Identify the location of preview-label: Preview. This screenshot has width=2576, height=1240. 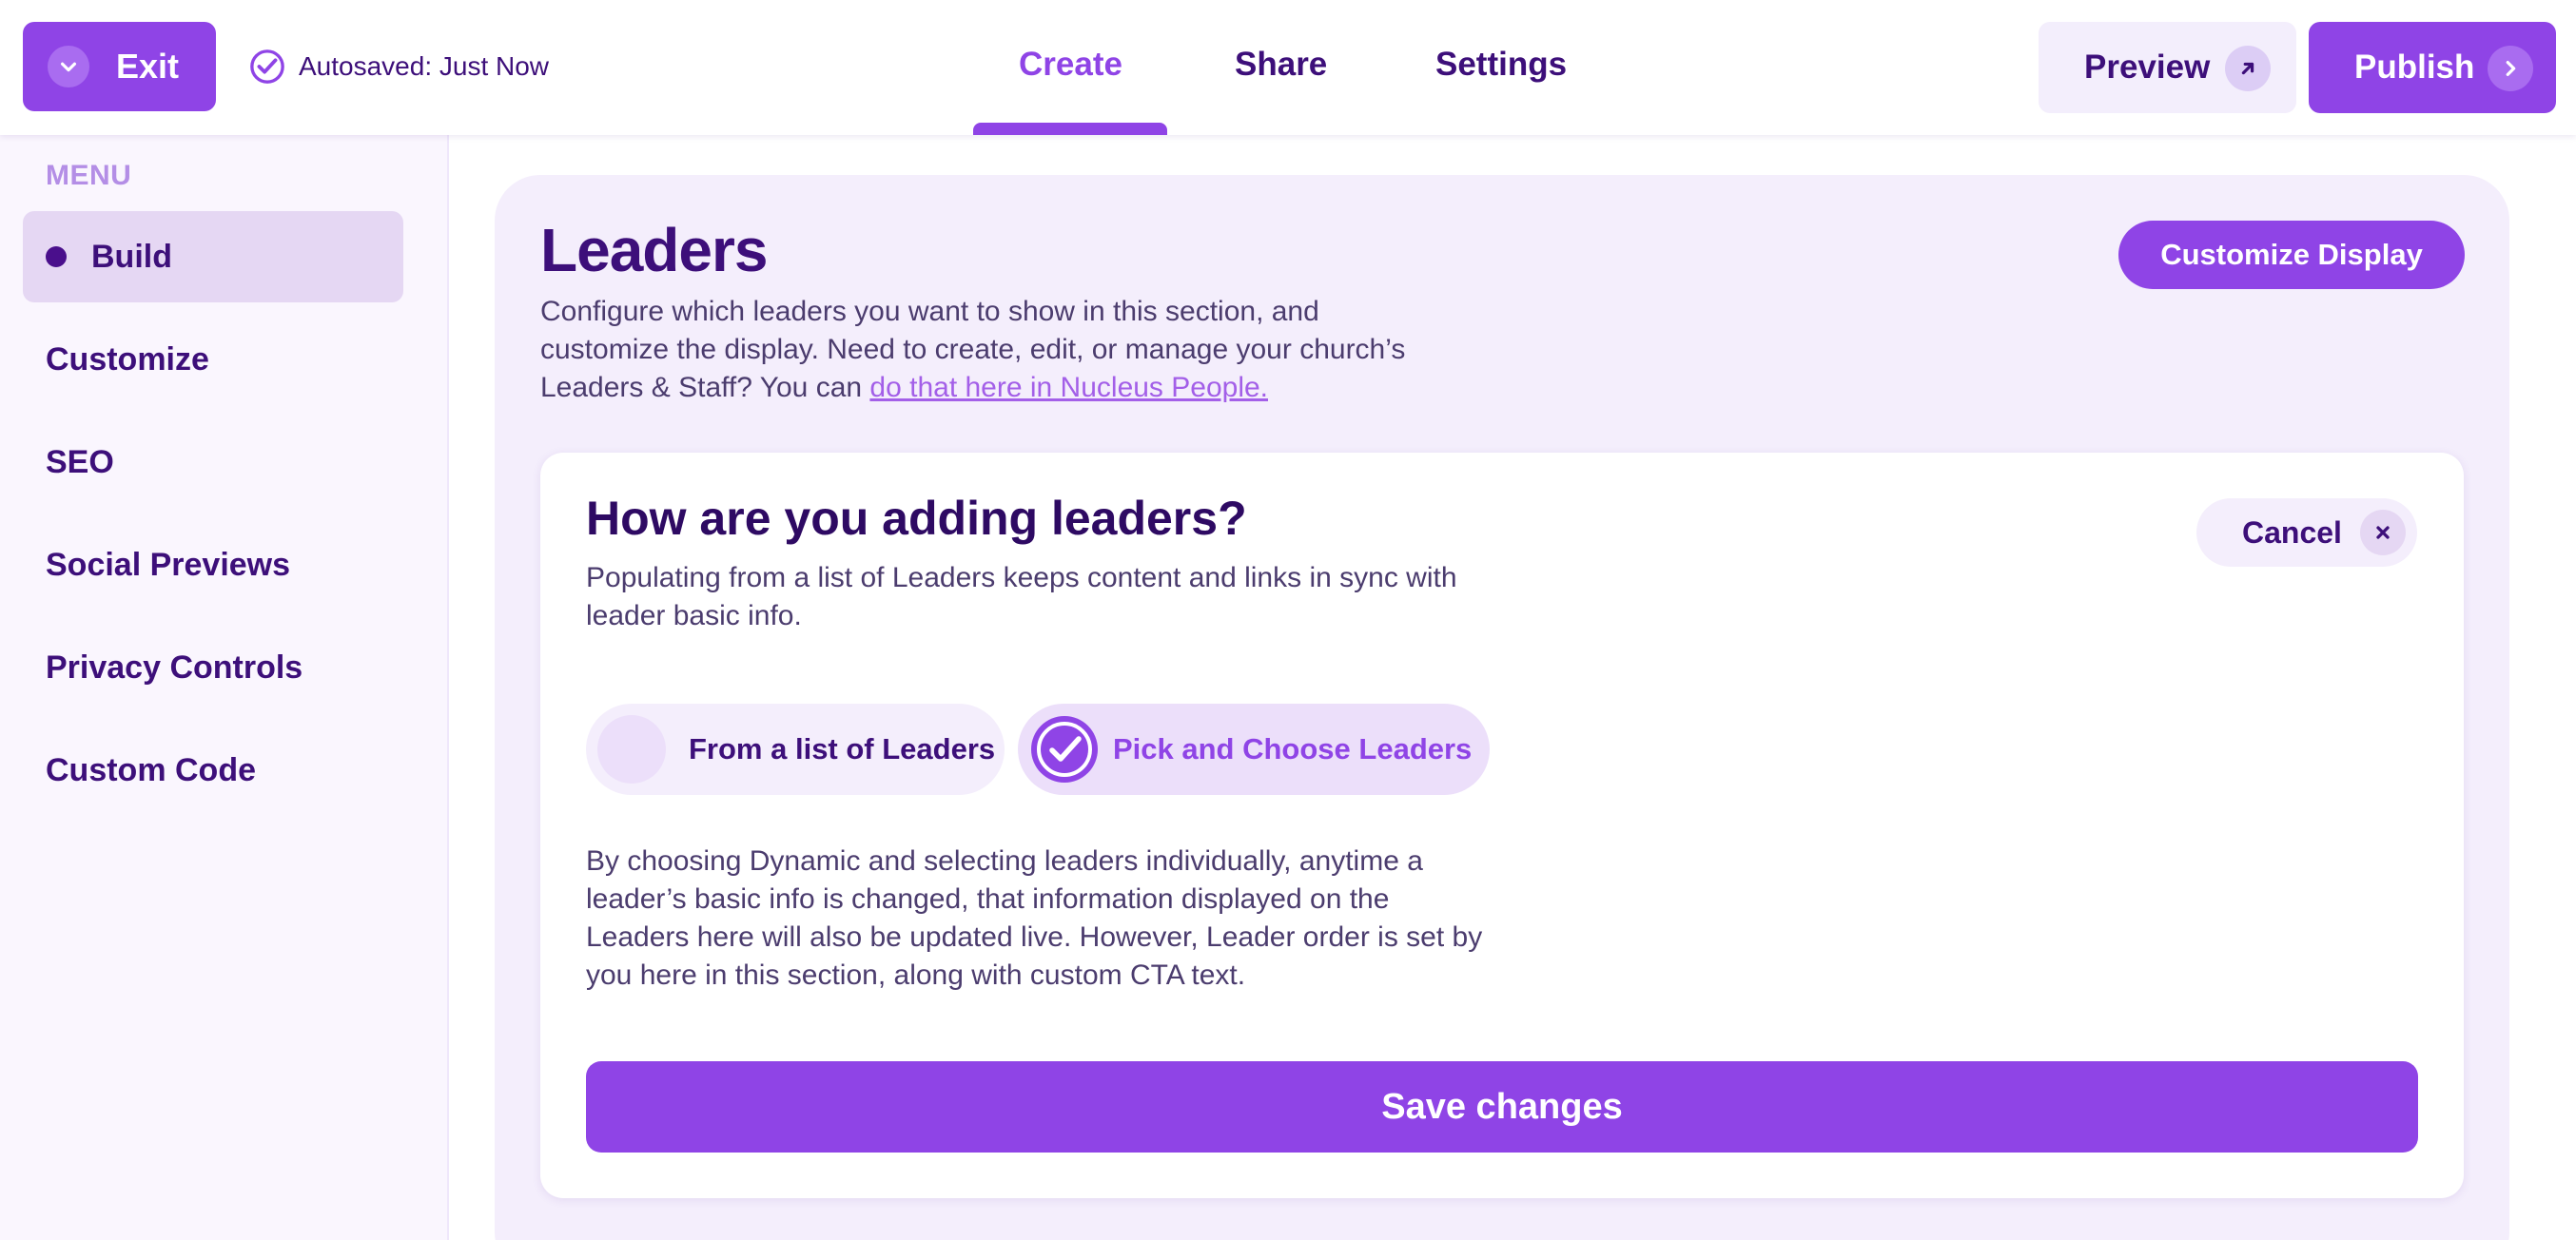
(2147, 67).